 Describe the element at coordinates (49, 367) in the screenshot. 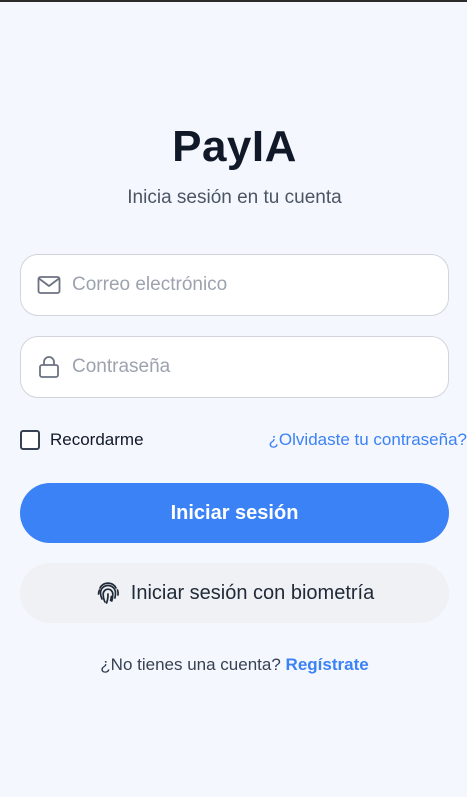

I see `lock-icon` at that location.